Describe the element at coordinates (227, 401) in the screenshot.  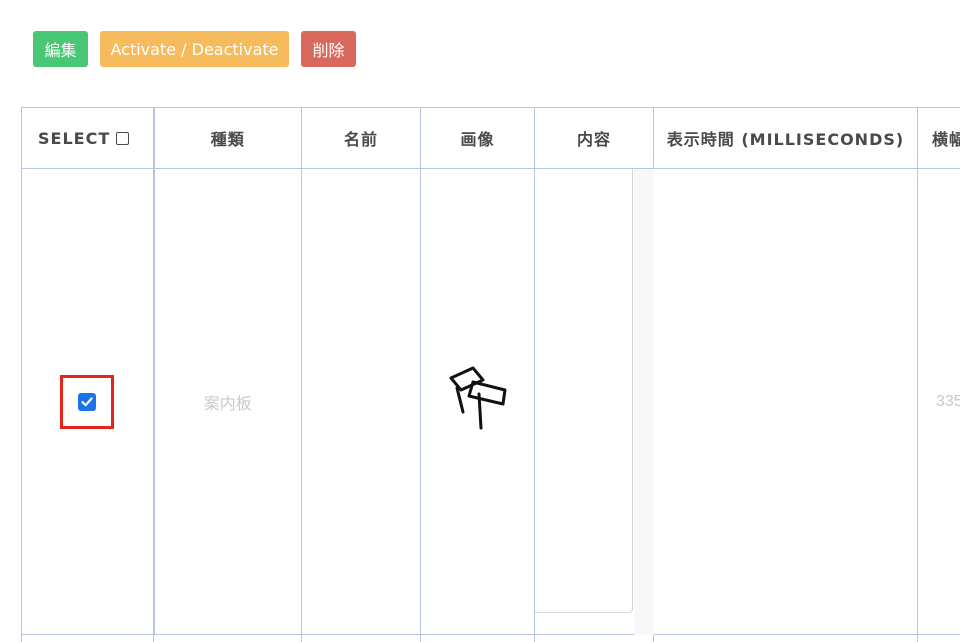
I see `type-cell: 案内板` at that location.